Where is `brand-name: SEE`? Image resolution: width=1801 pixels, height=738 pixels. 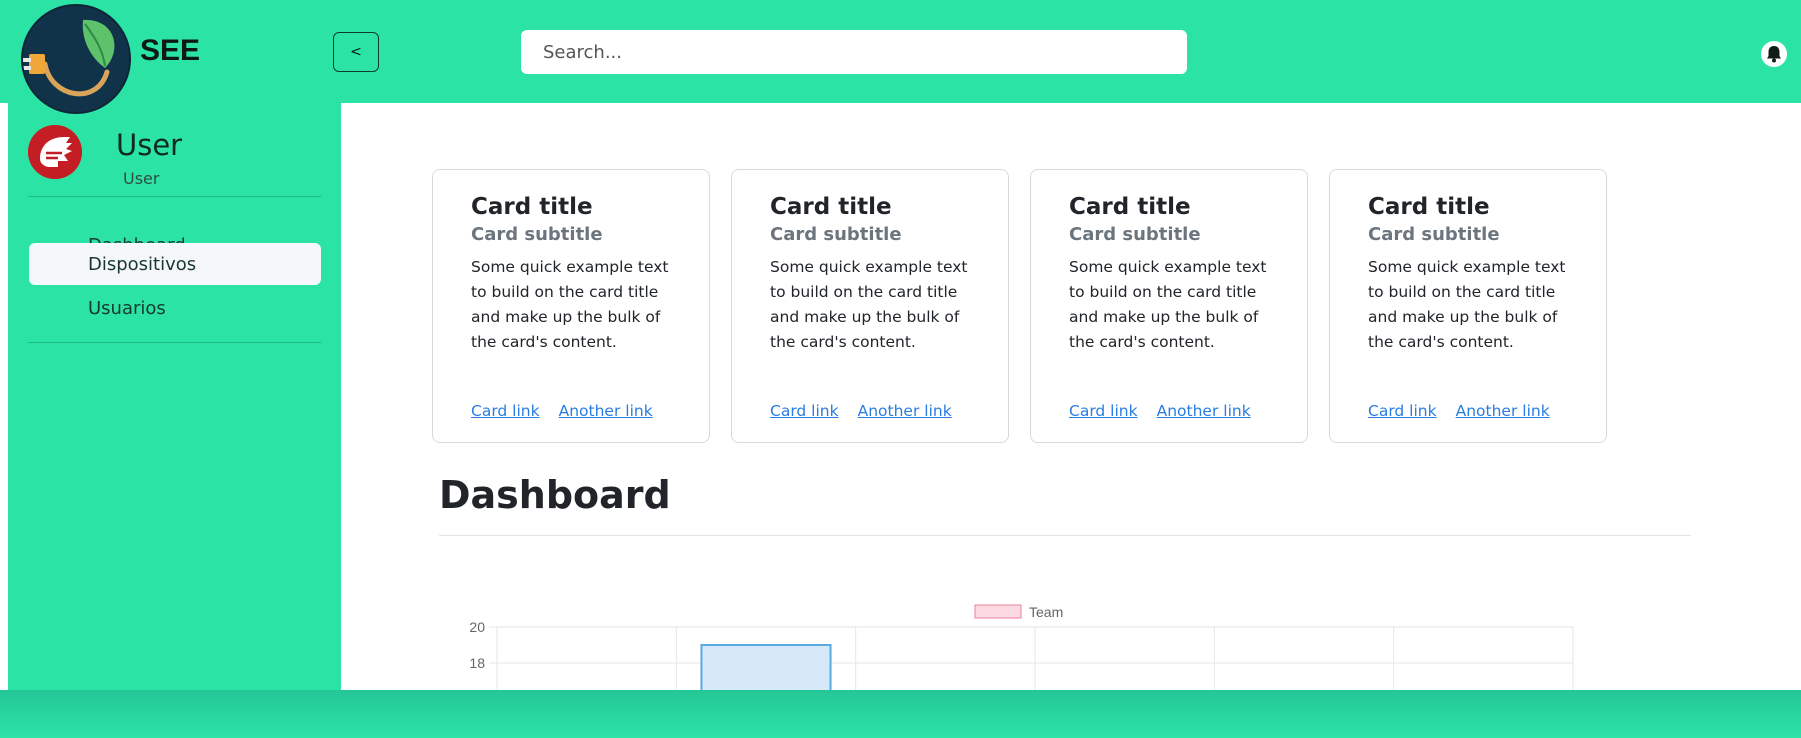 brand-name: SEE is located at coordinates (170, 50).